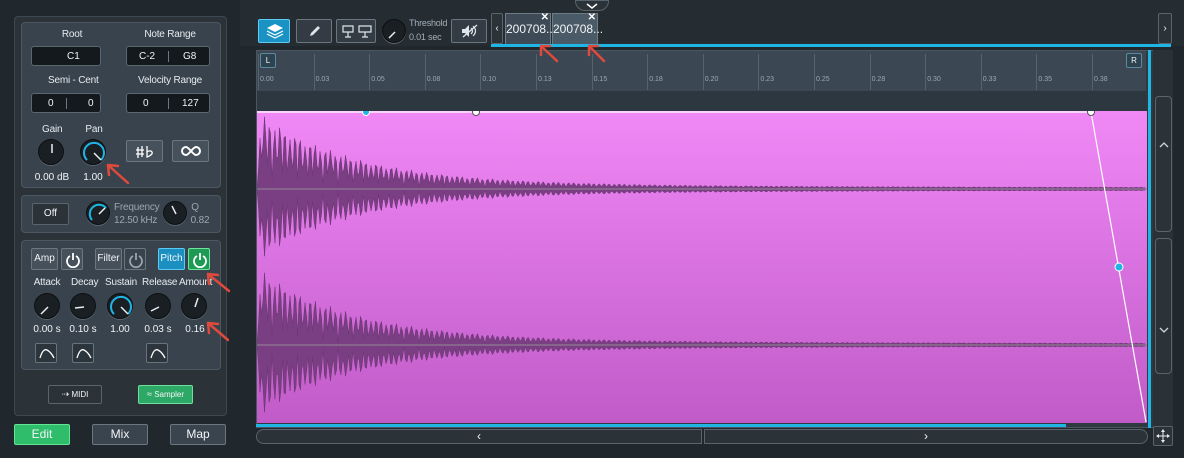 The image size is (1184, 458). Describe the element at coordinates (1165, 28) in the screenshot. I see `tabs-scroll-right: ›` at that location.